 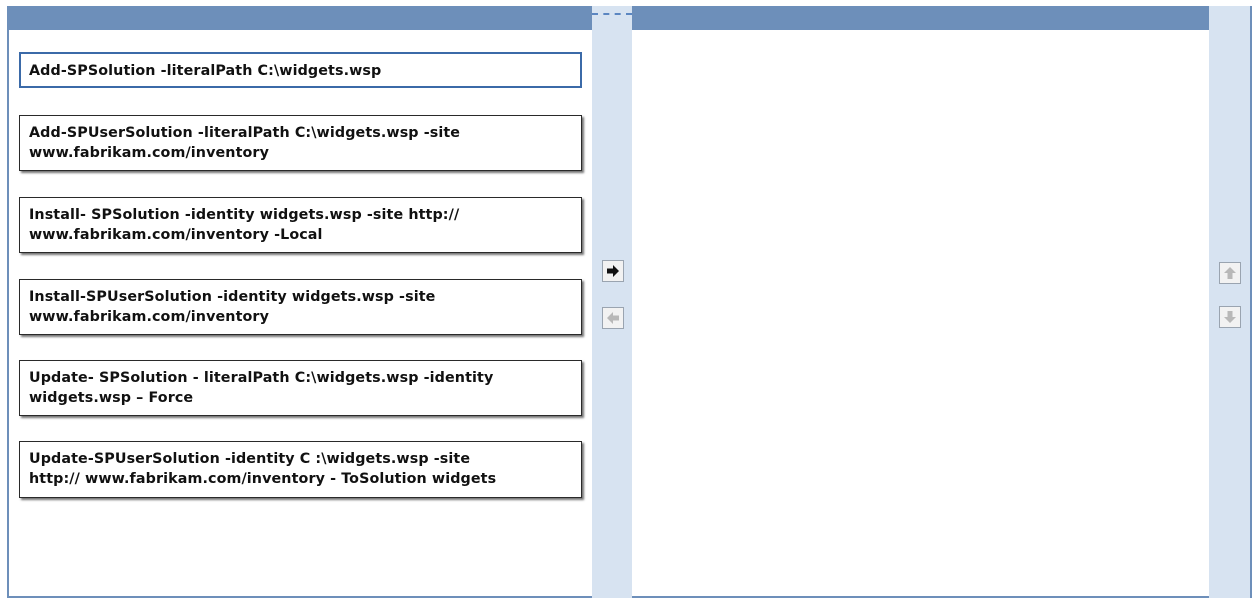 I want to click on move-down-button, so click(x=1230, y=317).